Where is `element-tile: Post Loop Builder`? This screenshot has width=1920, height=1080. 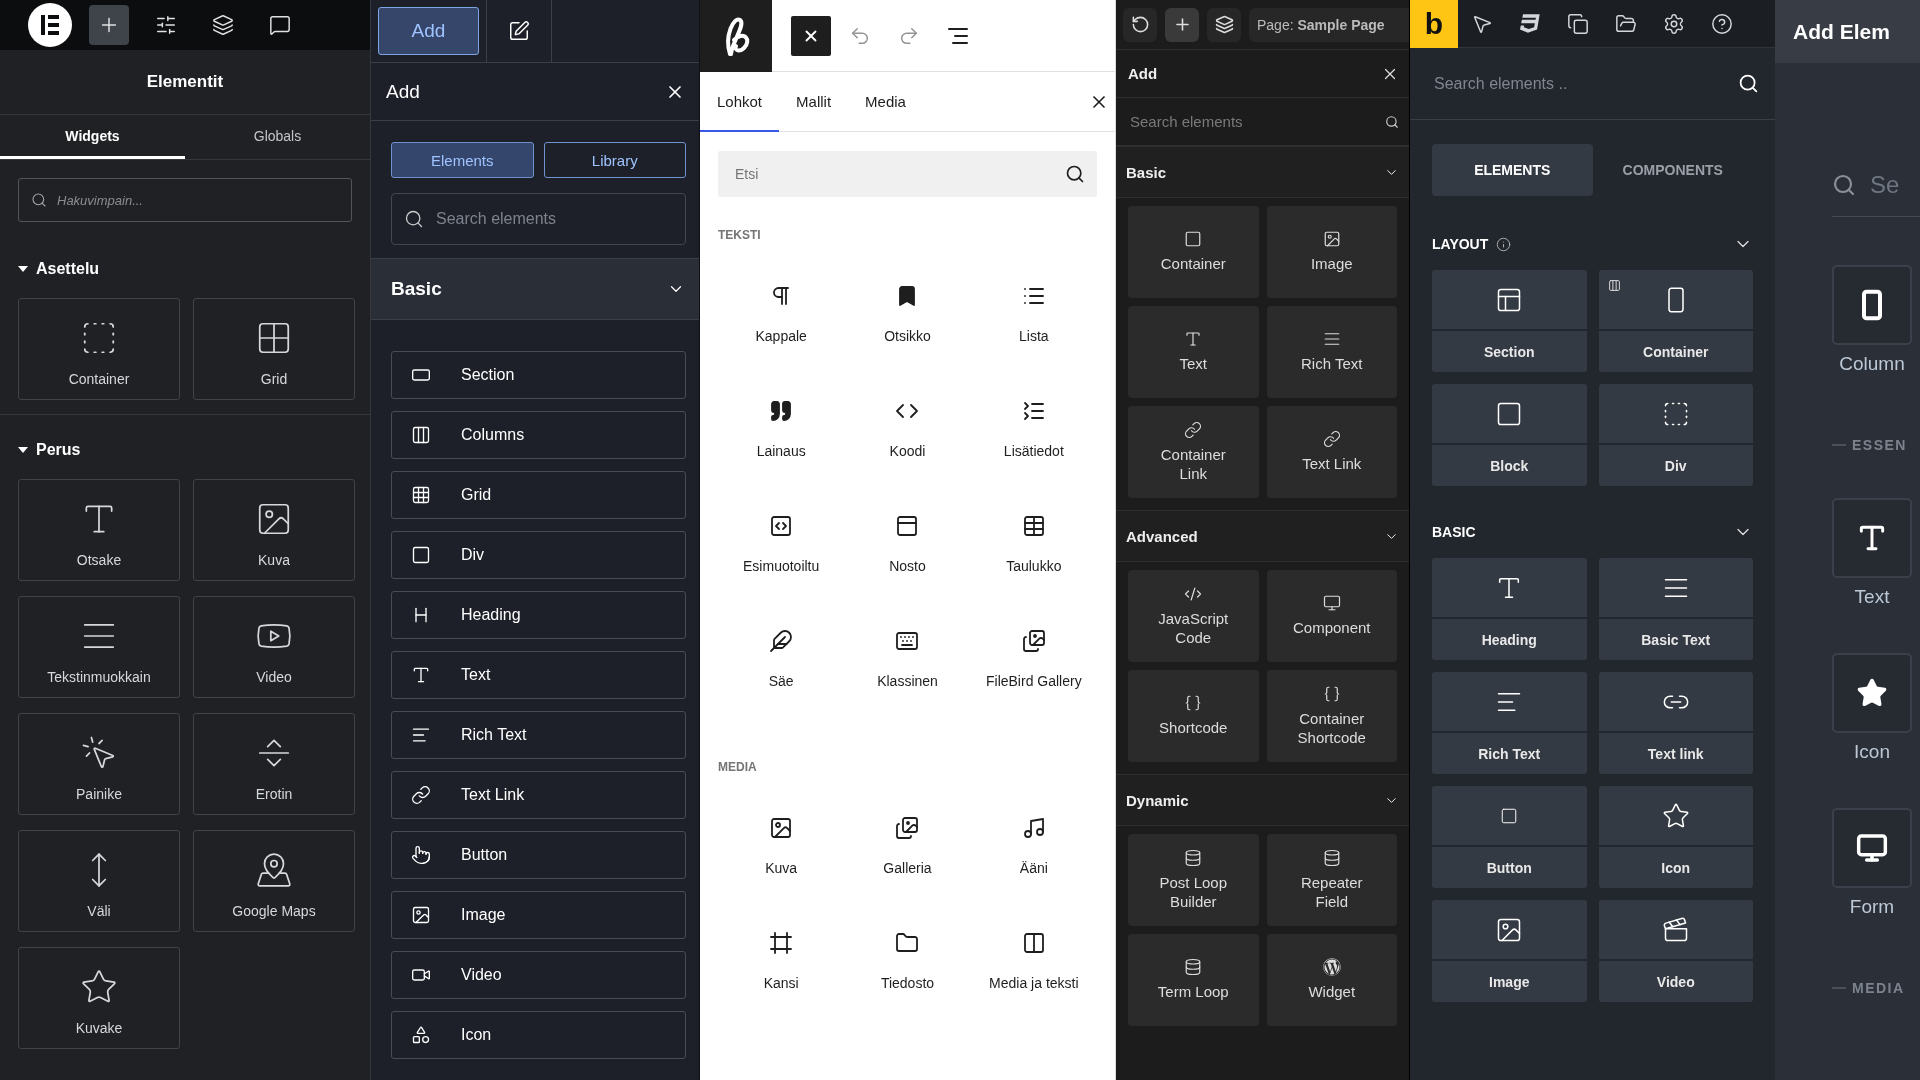 element-tile: Post Loop Builder is located at coordinates (1193, 880).